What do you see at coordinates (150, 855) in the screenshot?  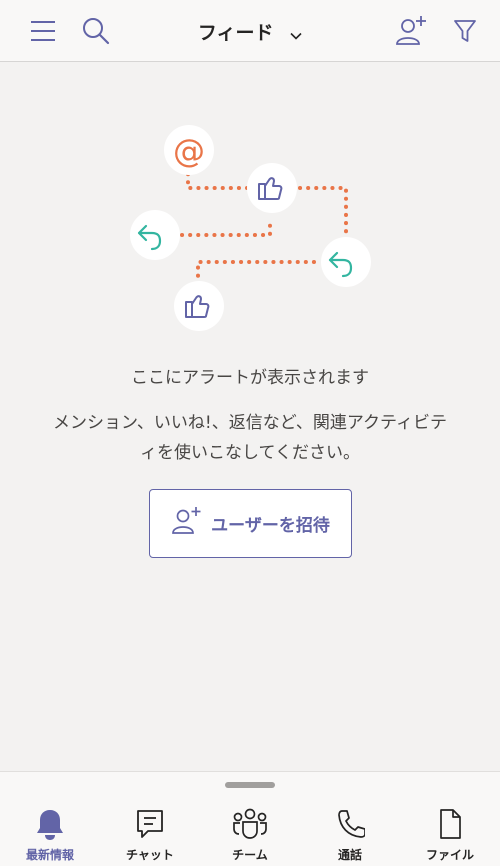 I see `tab-label: チャット` at bounding box center [150, 855].